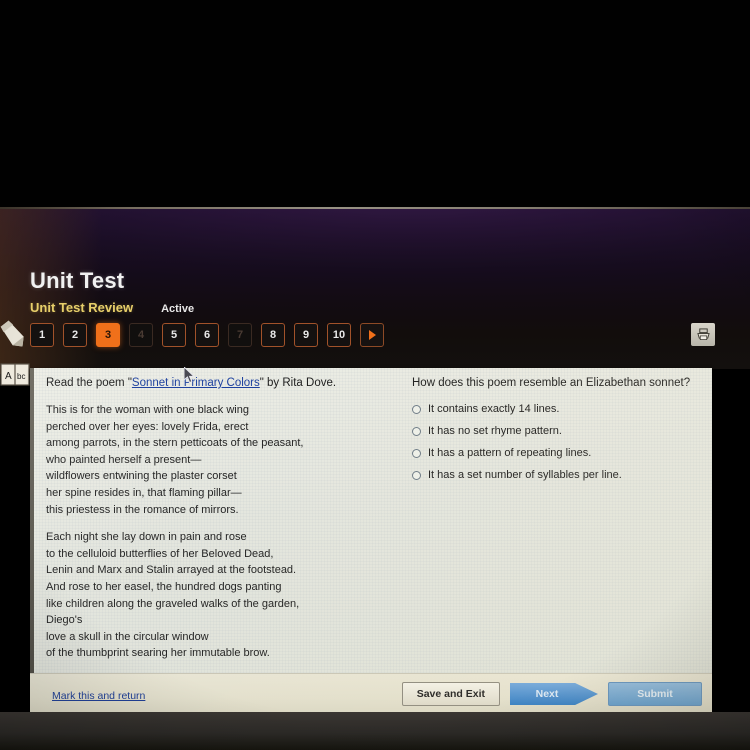 This screenshot has width=750, height=750. I want to click on print-button, so click(703, 334).